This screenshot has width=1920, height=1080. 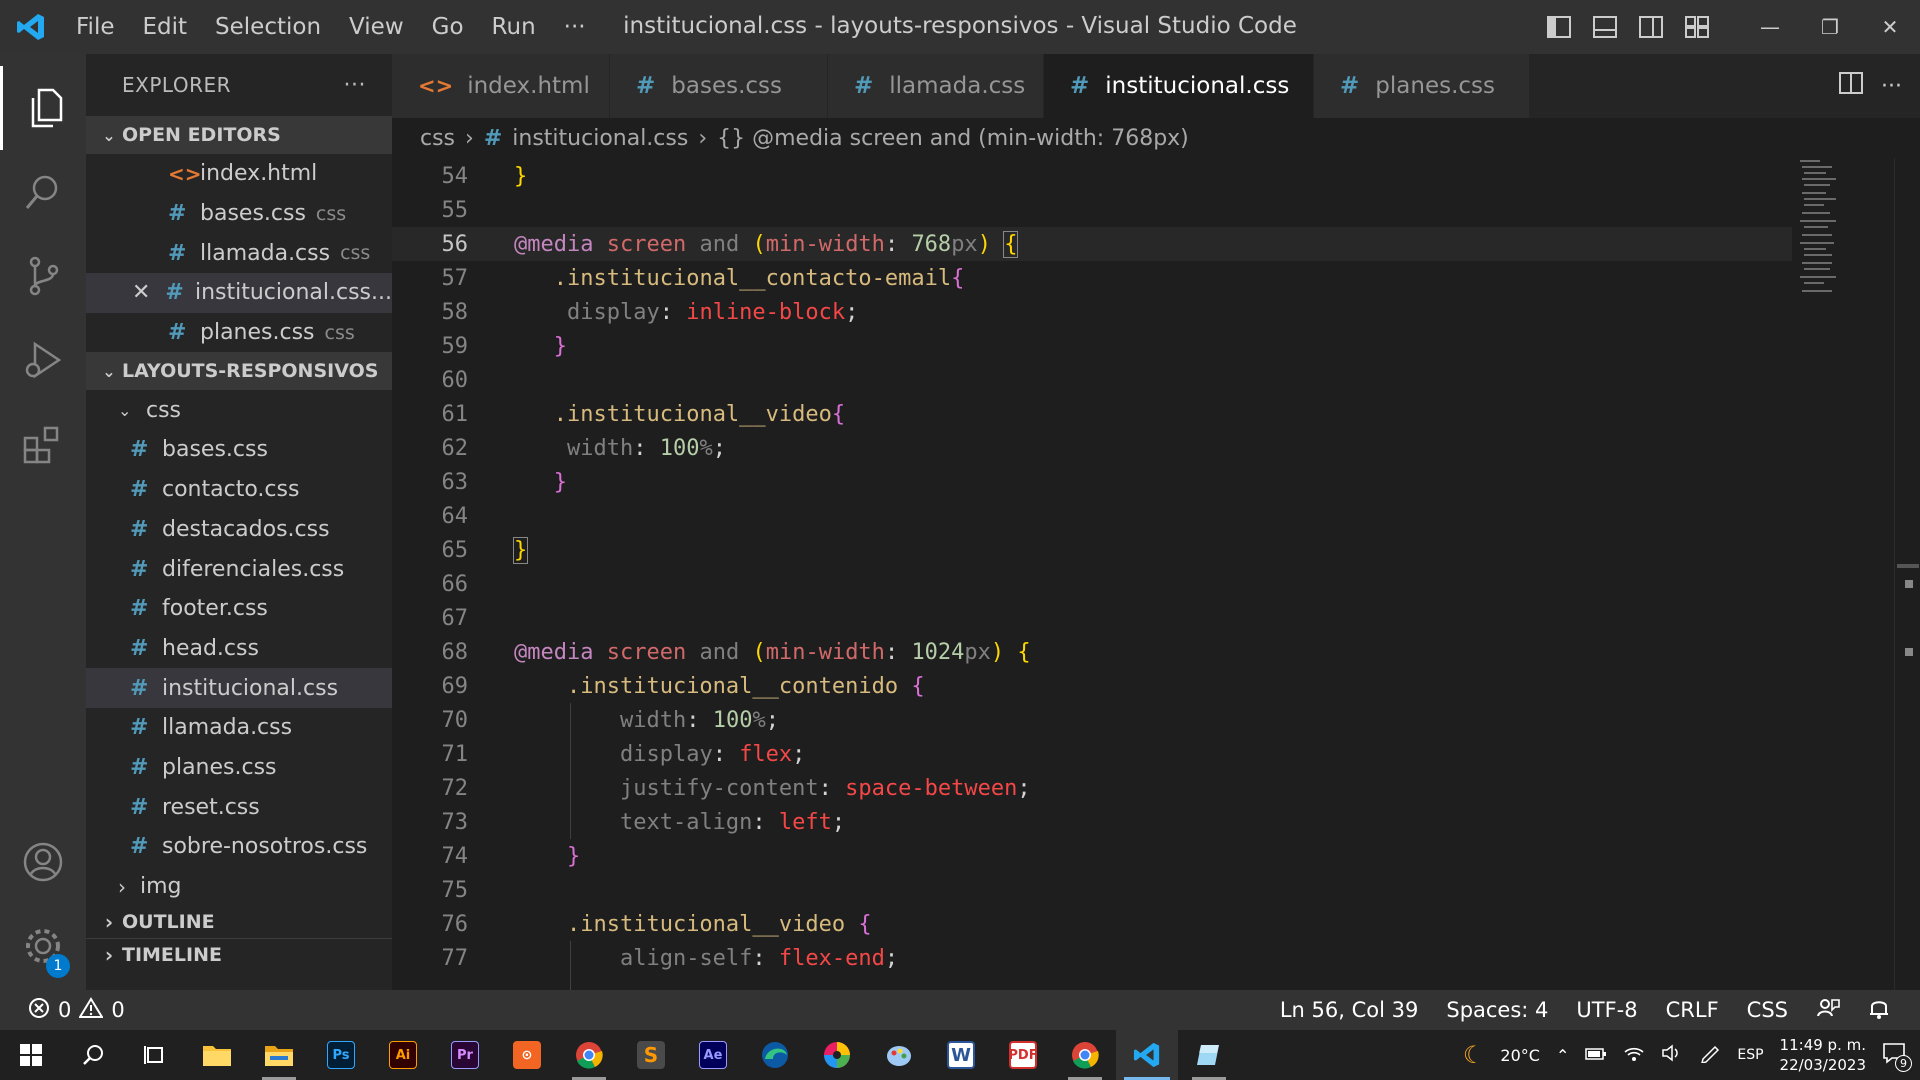 I want to click on restore-icon: ❐, so click(x=1830, y=27).